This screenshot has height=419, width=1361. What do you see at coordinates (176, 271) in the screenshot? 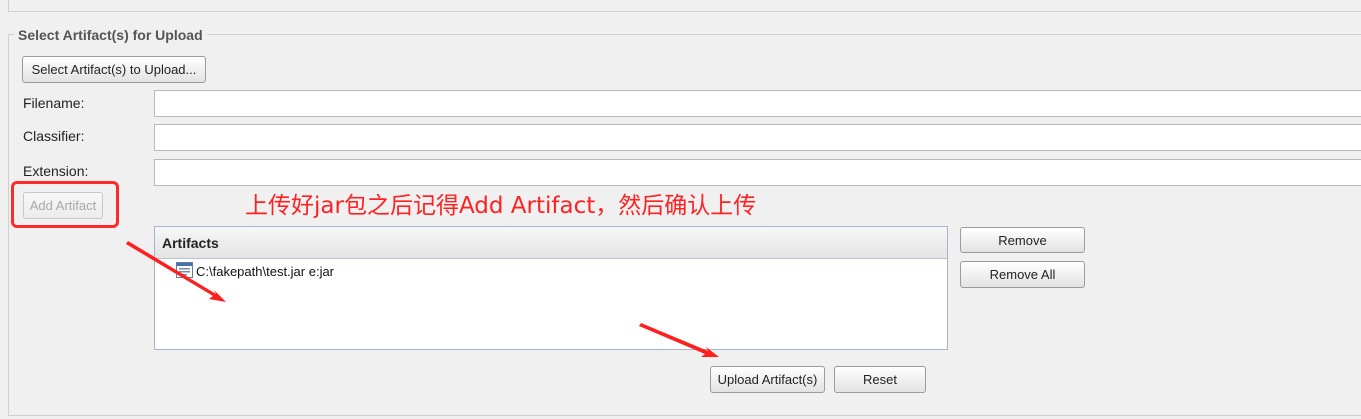
I see `arrow-to-list-icon` at bounding box center [176, 271].